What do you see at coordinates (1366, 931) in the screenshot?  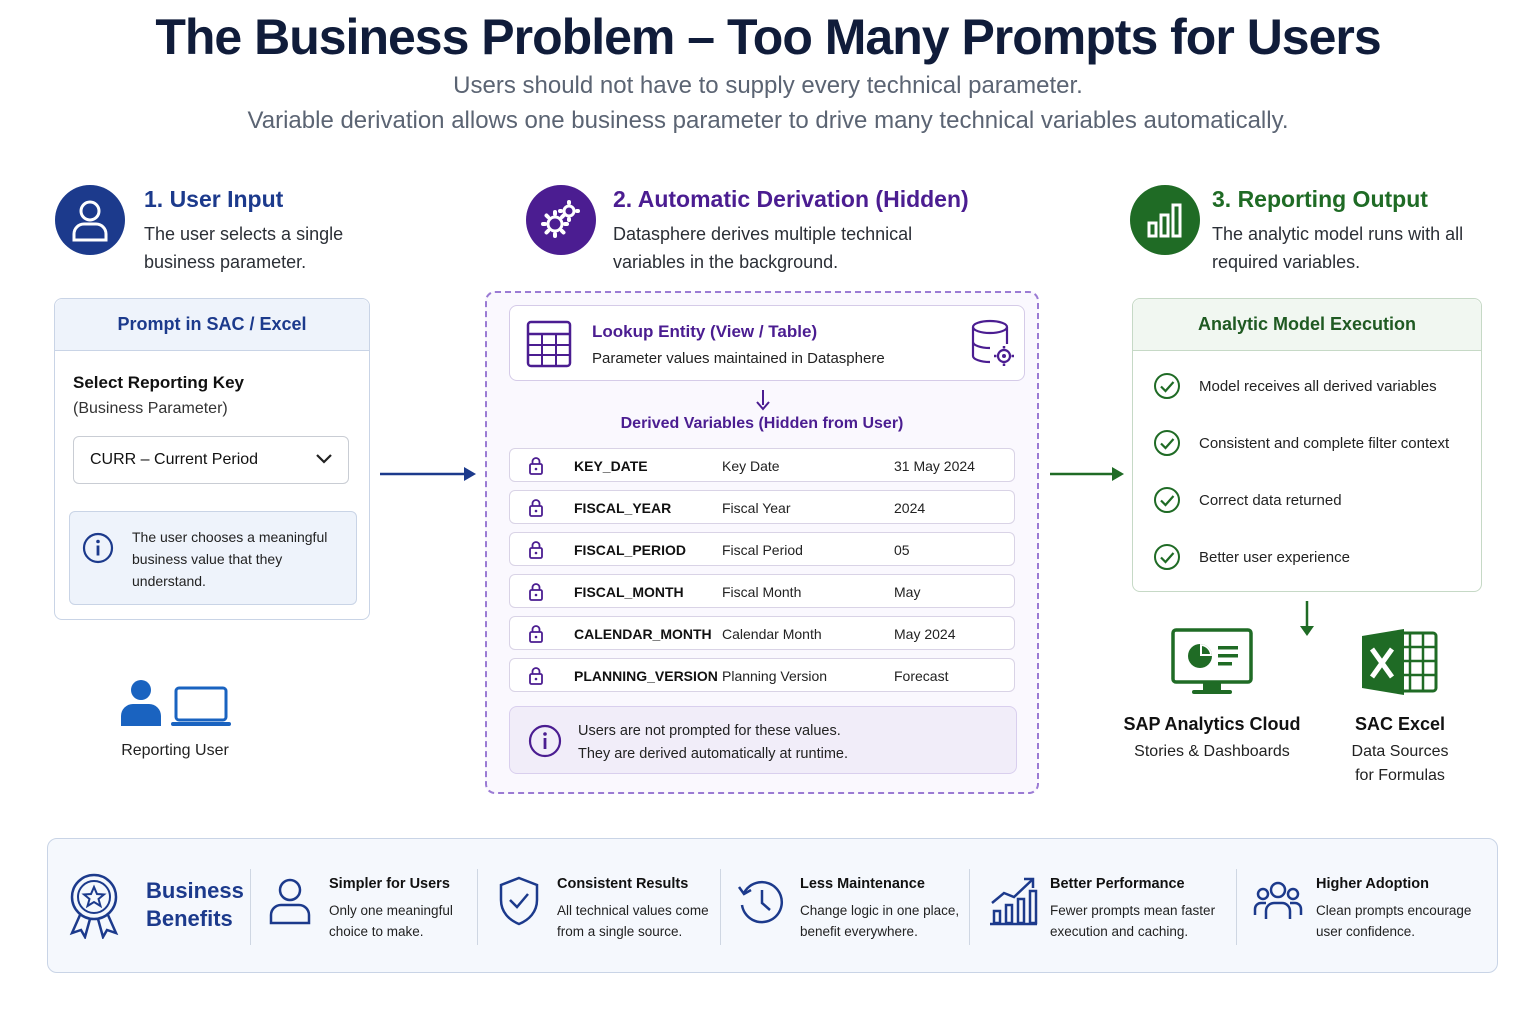 I see `benefit-5-desc-line2: user confidence.` at bounding box center [1366, 931].